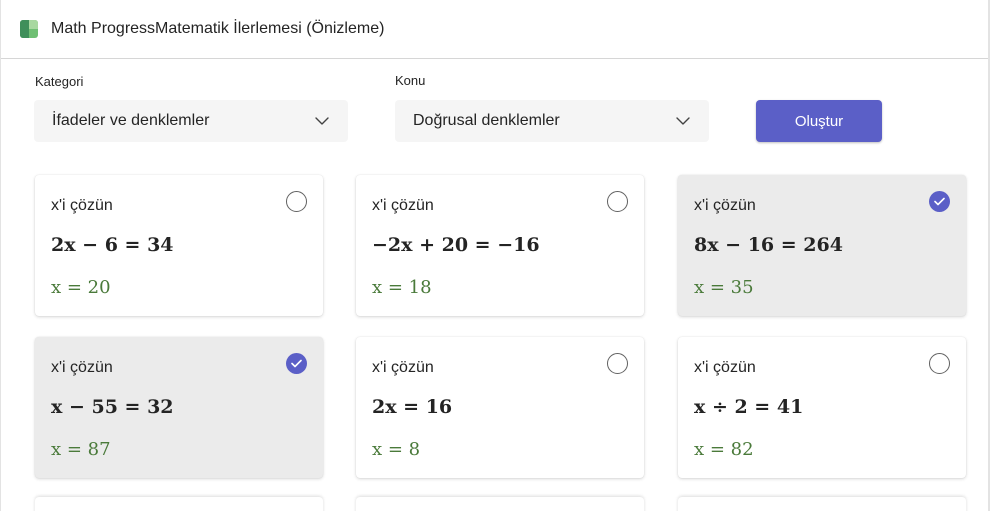 The height and width of the screenshot is (511, 990). Describe the element at coordinates (486, 120) in the screenshot. I see `topic-value: Doğrusal denklemler` at that location.